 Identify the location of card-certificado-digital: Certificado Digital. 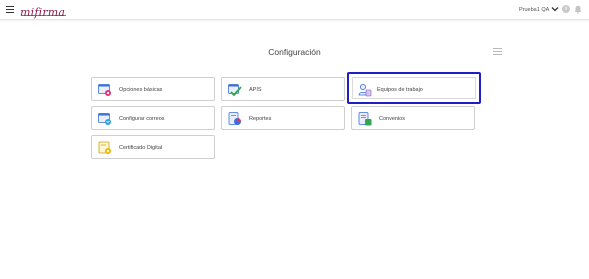
(153, 147).